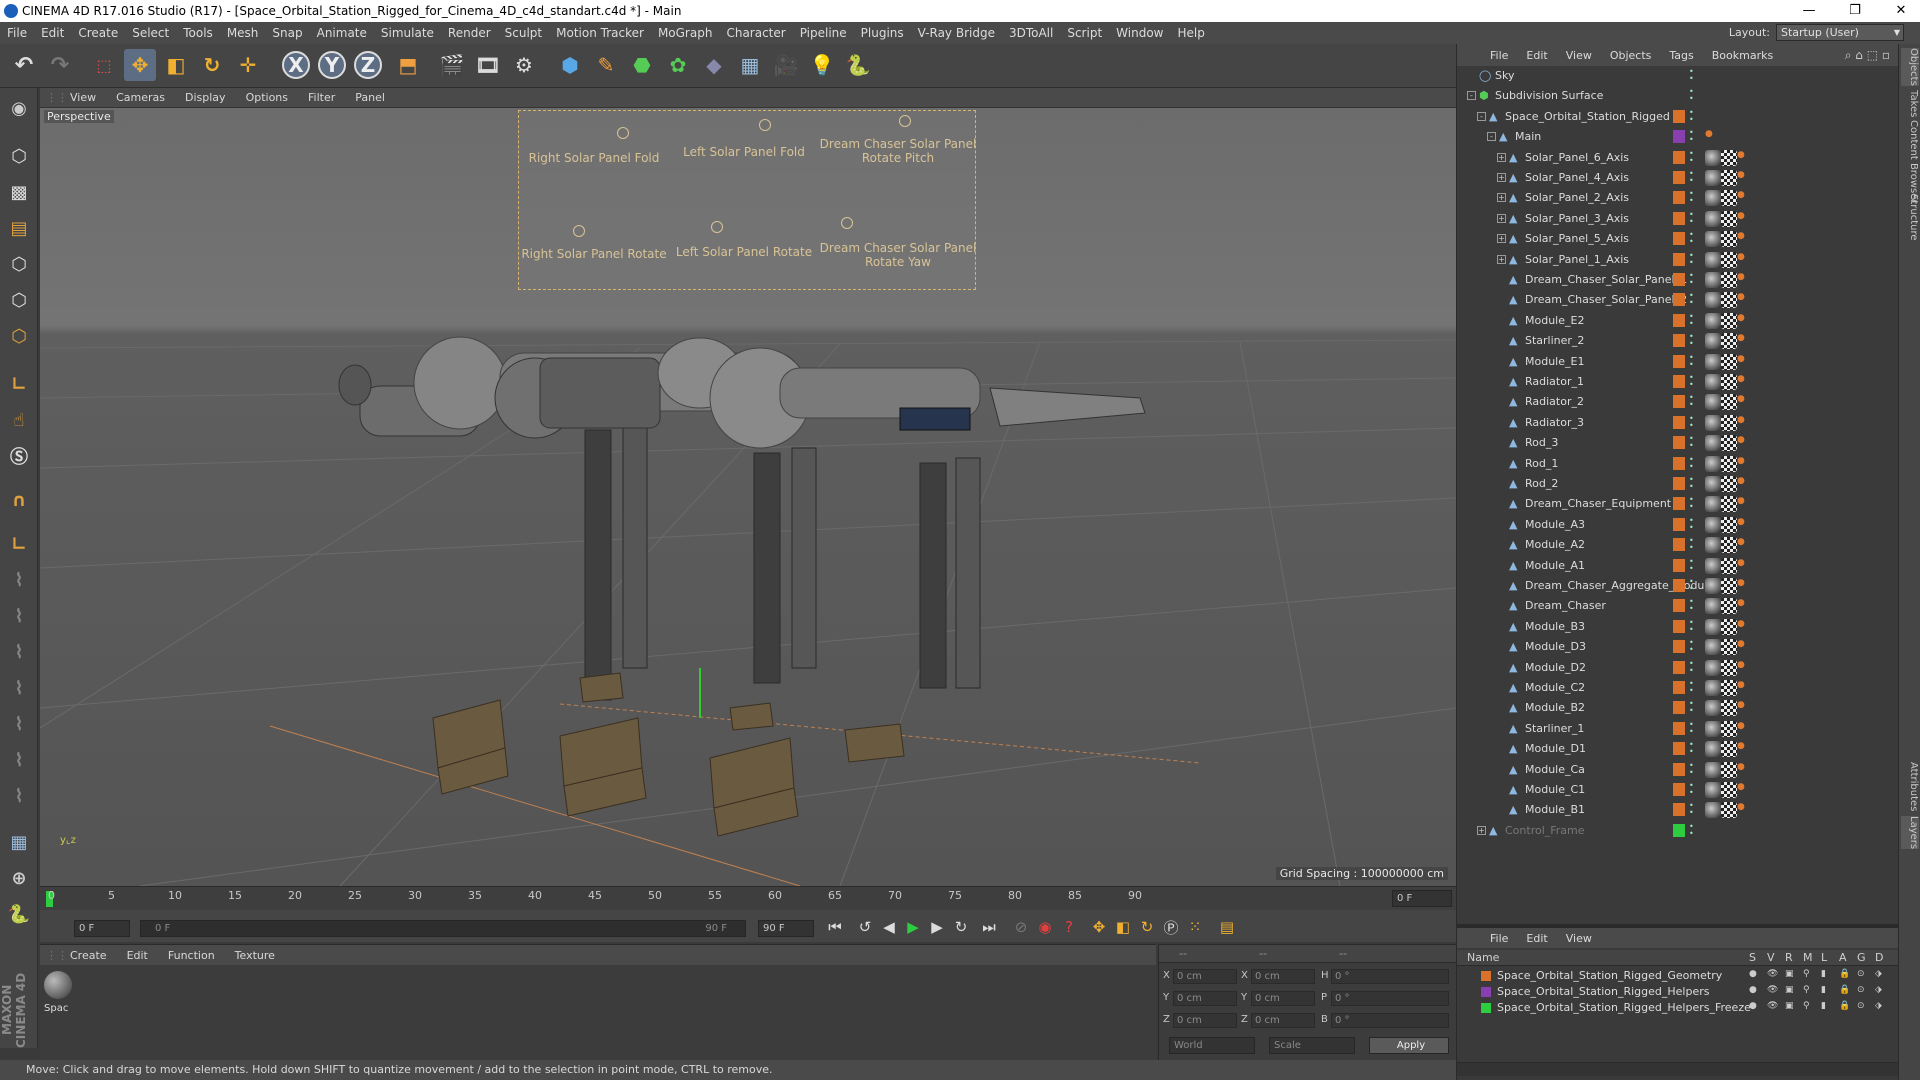  I want to click on object-row: + ▲ Solar_Panel_2_Axis • • ●, so click(1678, 198).